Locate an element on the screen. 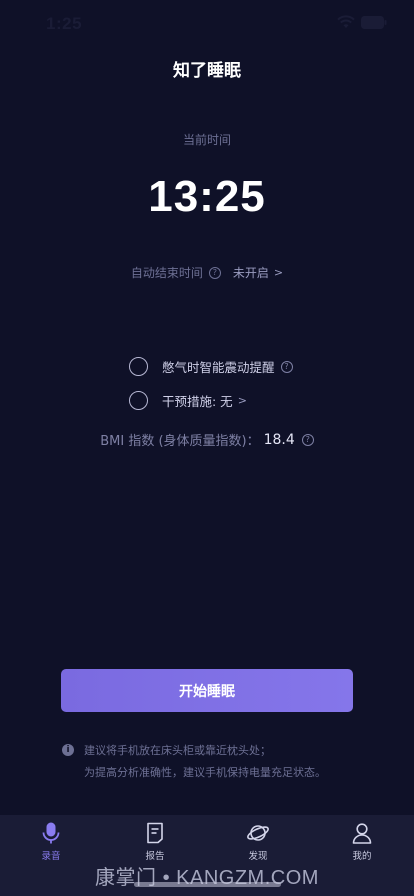 The image size is (414, 896). tab-label: 发现 is located at coordinates (258, 856).